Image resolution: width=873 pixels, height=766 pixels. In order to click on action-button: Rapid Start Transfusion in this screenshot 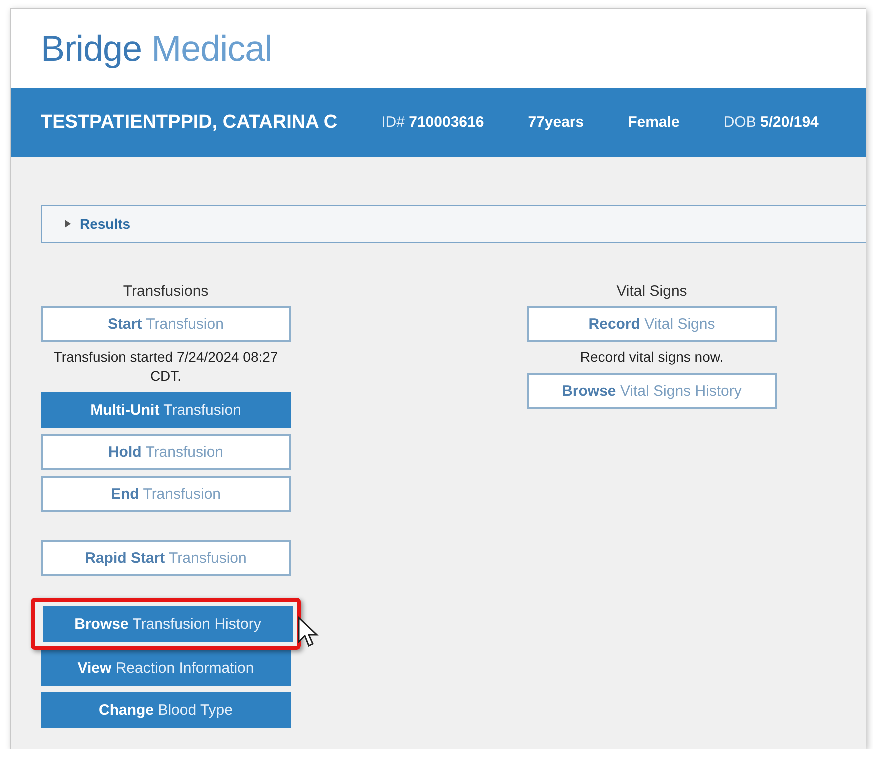, I will do `click(166, 558)`.